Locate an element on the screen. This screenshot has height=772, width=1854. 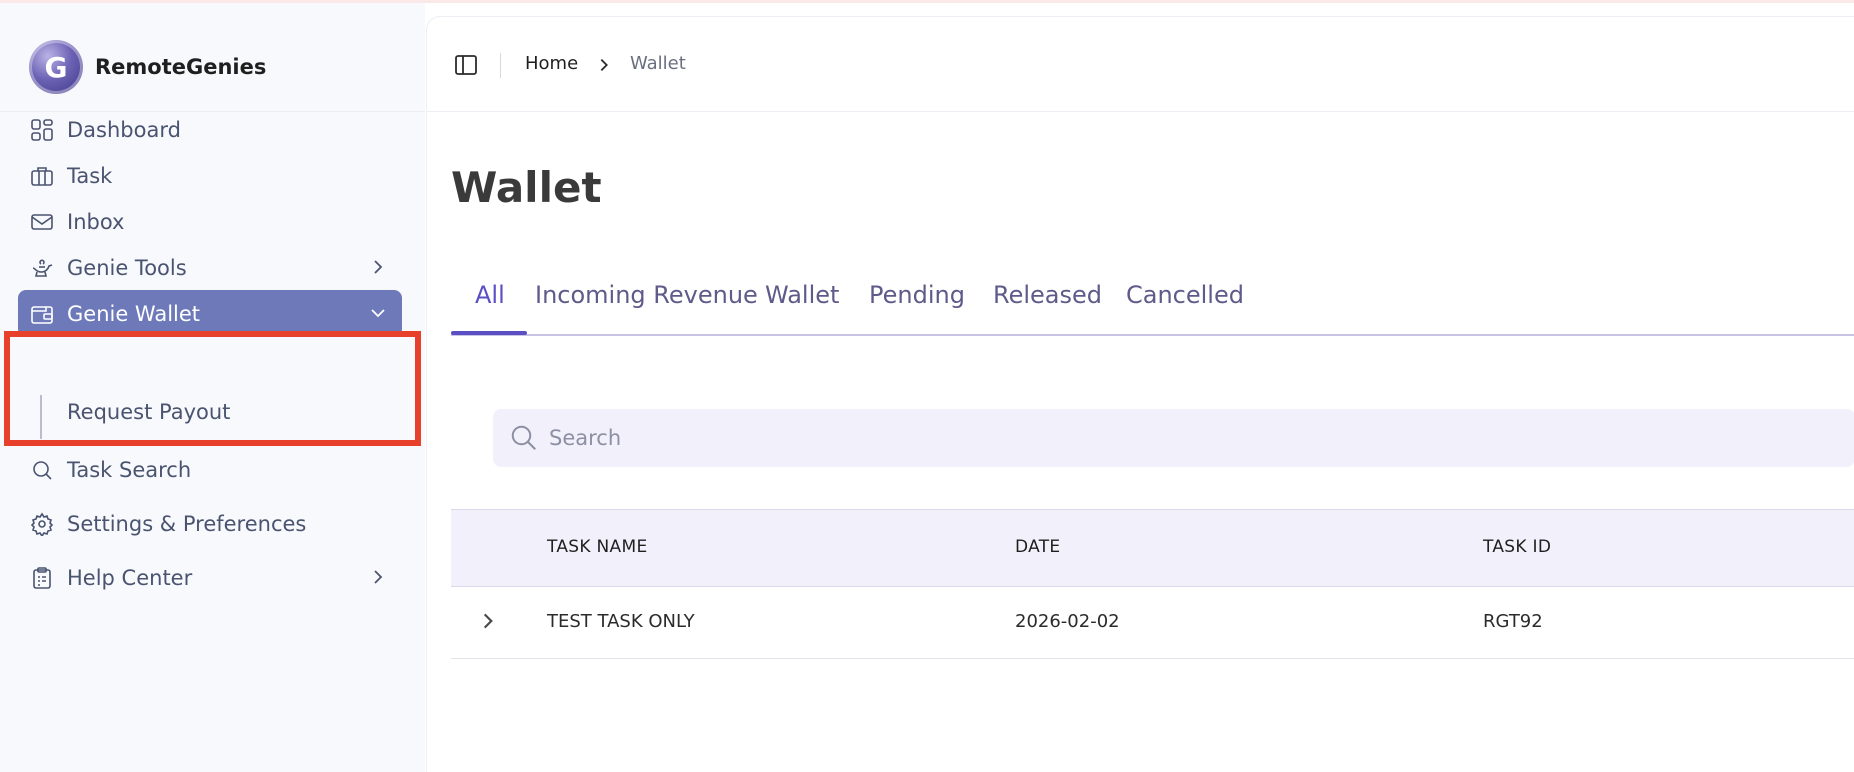
sidebar-item-label: Help Center is located at coordinates (130, 577).